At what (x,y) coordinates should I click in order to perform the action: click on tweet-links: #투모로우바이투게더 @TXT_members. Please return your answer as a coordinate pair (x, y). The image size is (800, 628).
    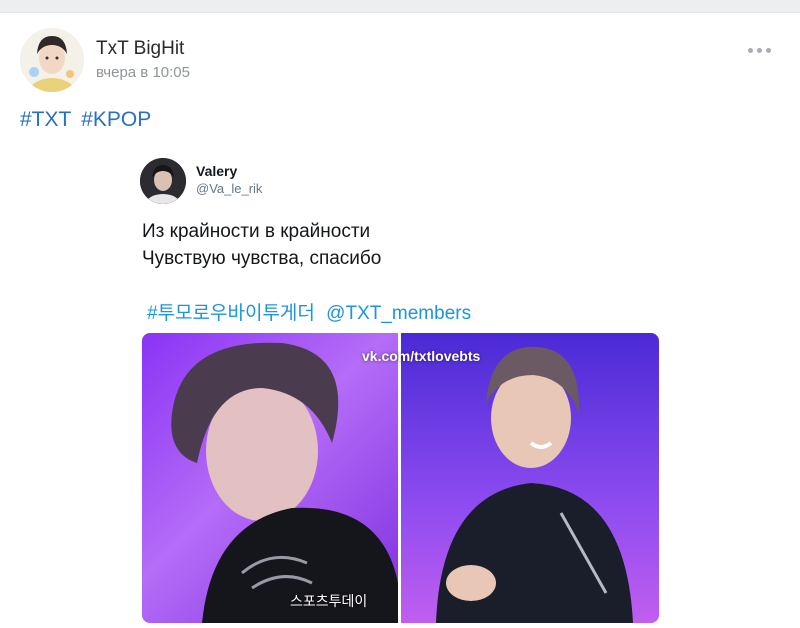
    Looking at the image, I should click on (312, 311).